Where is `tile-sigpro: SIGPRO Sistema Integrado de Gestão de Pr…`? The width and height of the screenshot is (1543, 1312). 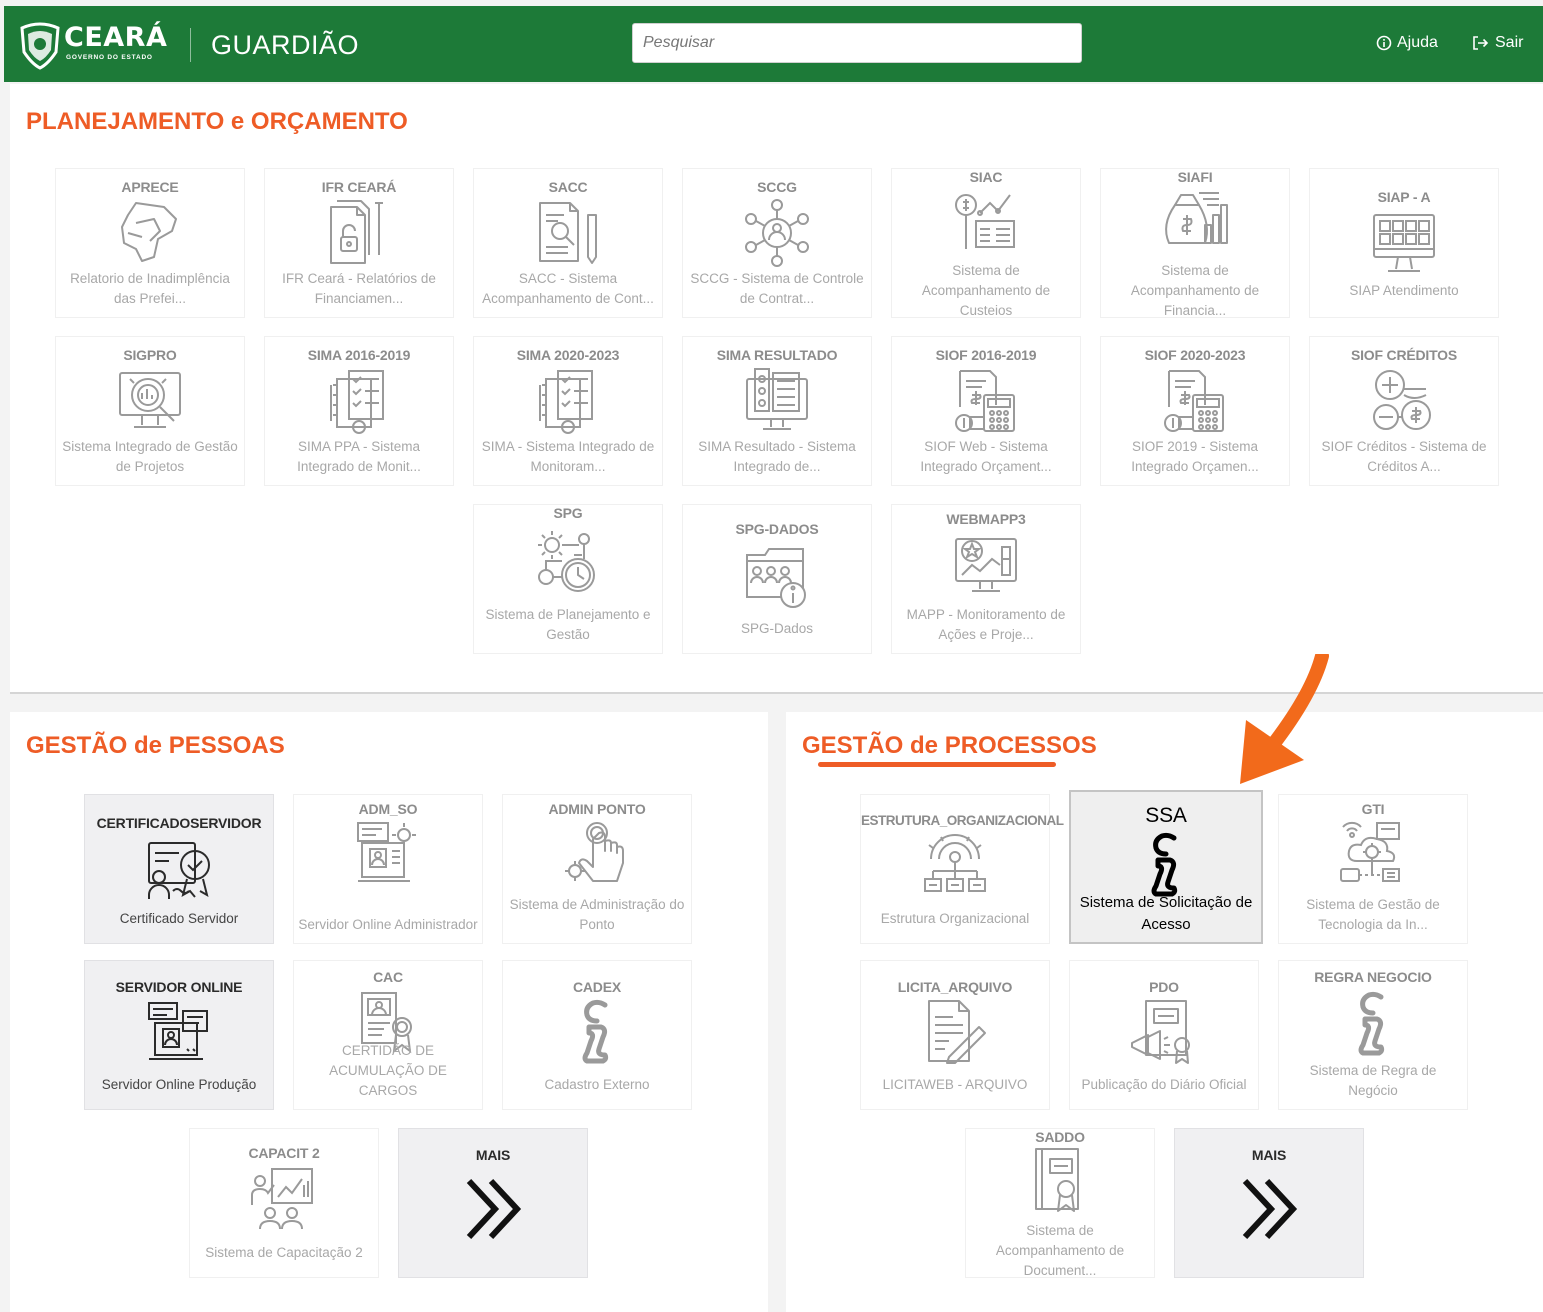
tile-sigpro: SIGPRO Sistema Integrado de Gestão de Pr… is located at coordinates (150, 411).